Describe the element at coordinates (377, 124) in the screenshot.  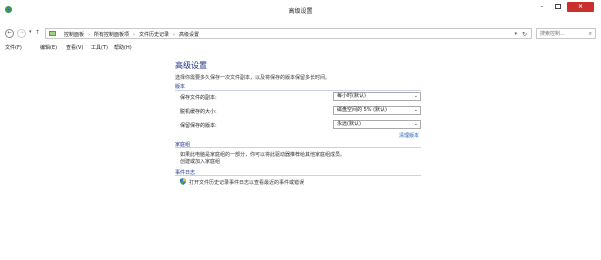
I see `keep-versions-select: 永远(默认) ⌄` at that location.